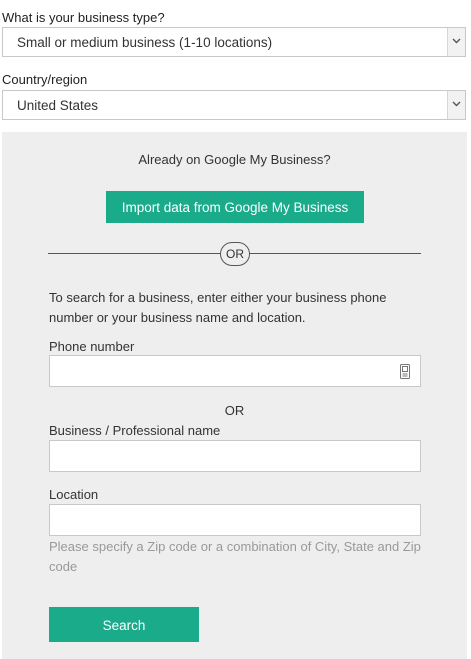 This screenshot has height=659, width=471. What do you see at coordinates (234, 159) in the screenshot?
I see `gmb-prompt: Already on Google My Business?` at bounding box center [234, 159].